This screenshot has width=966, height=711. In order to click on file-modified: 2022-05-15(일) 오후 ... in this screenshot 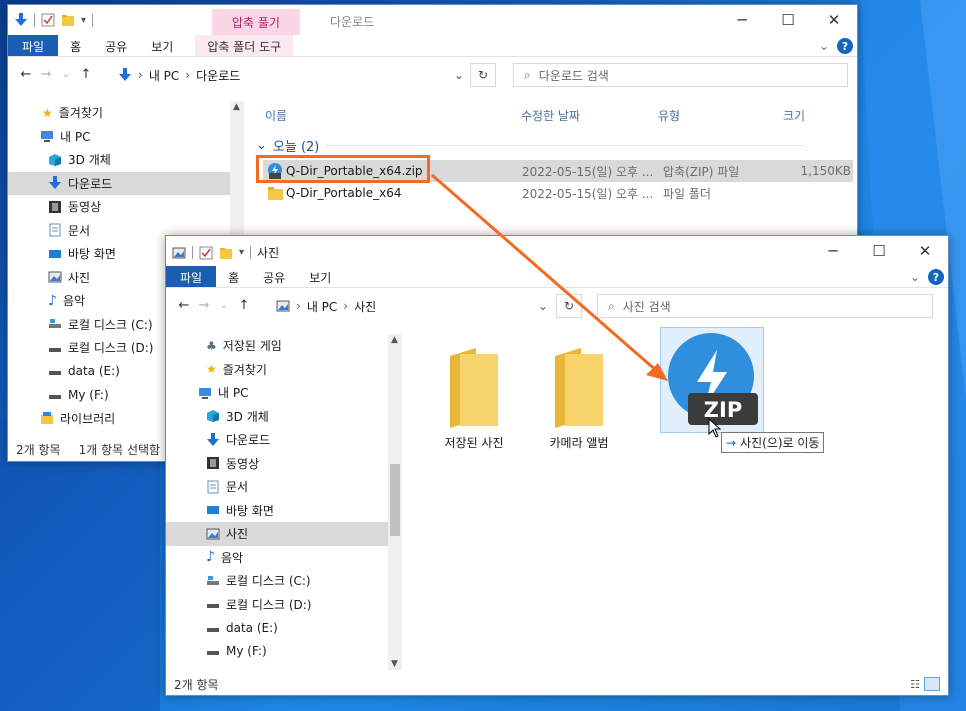, I will do `click(588, 193)`.